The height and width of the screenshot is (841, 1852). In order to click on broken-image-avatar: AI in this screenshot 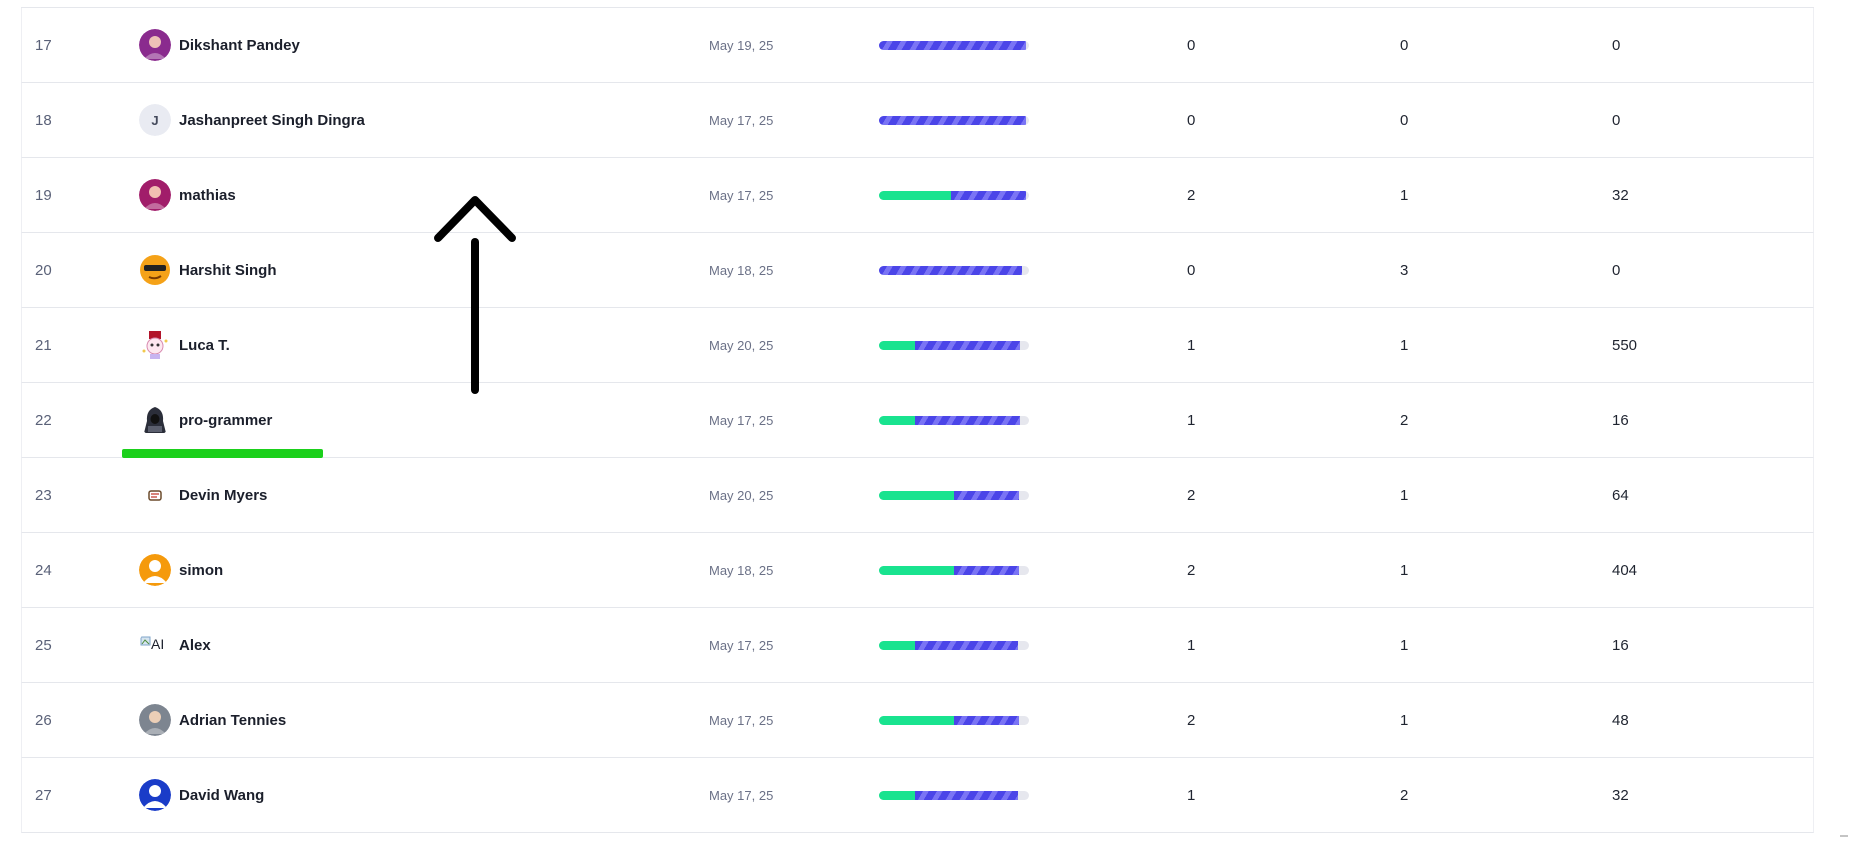, I will do `click(155, 645)`.